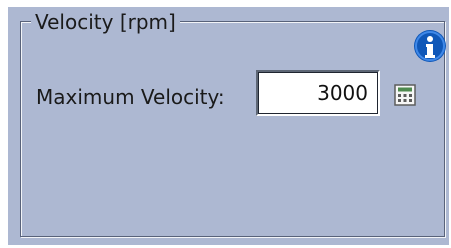 This screenshot has height=248, width=451. I want to click on maximum-velocity-input, so click(318, 93).